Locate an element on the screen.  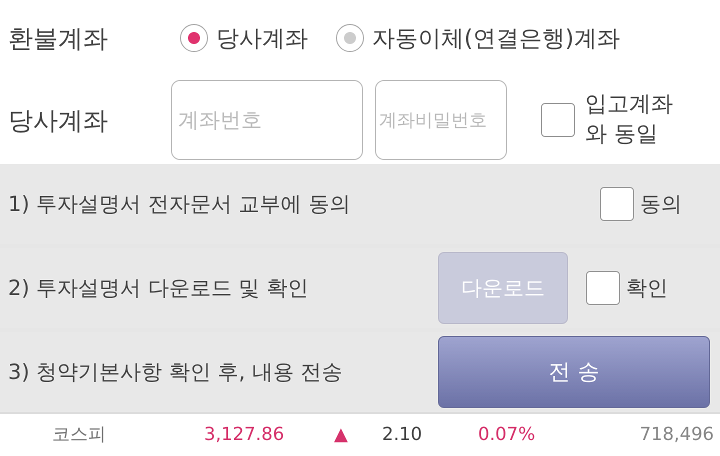
step-label: 1) 투자설명서 전자문서 교부에 동의 is located at coordinates (180, 204).